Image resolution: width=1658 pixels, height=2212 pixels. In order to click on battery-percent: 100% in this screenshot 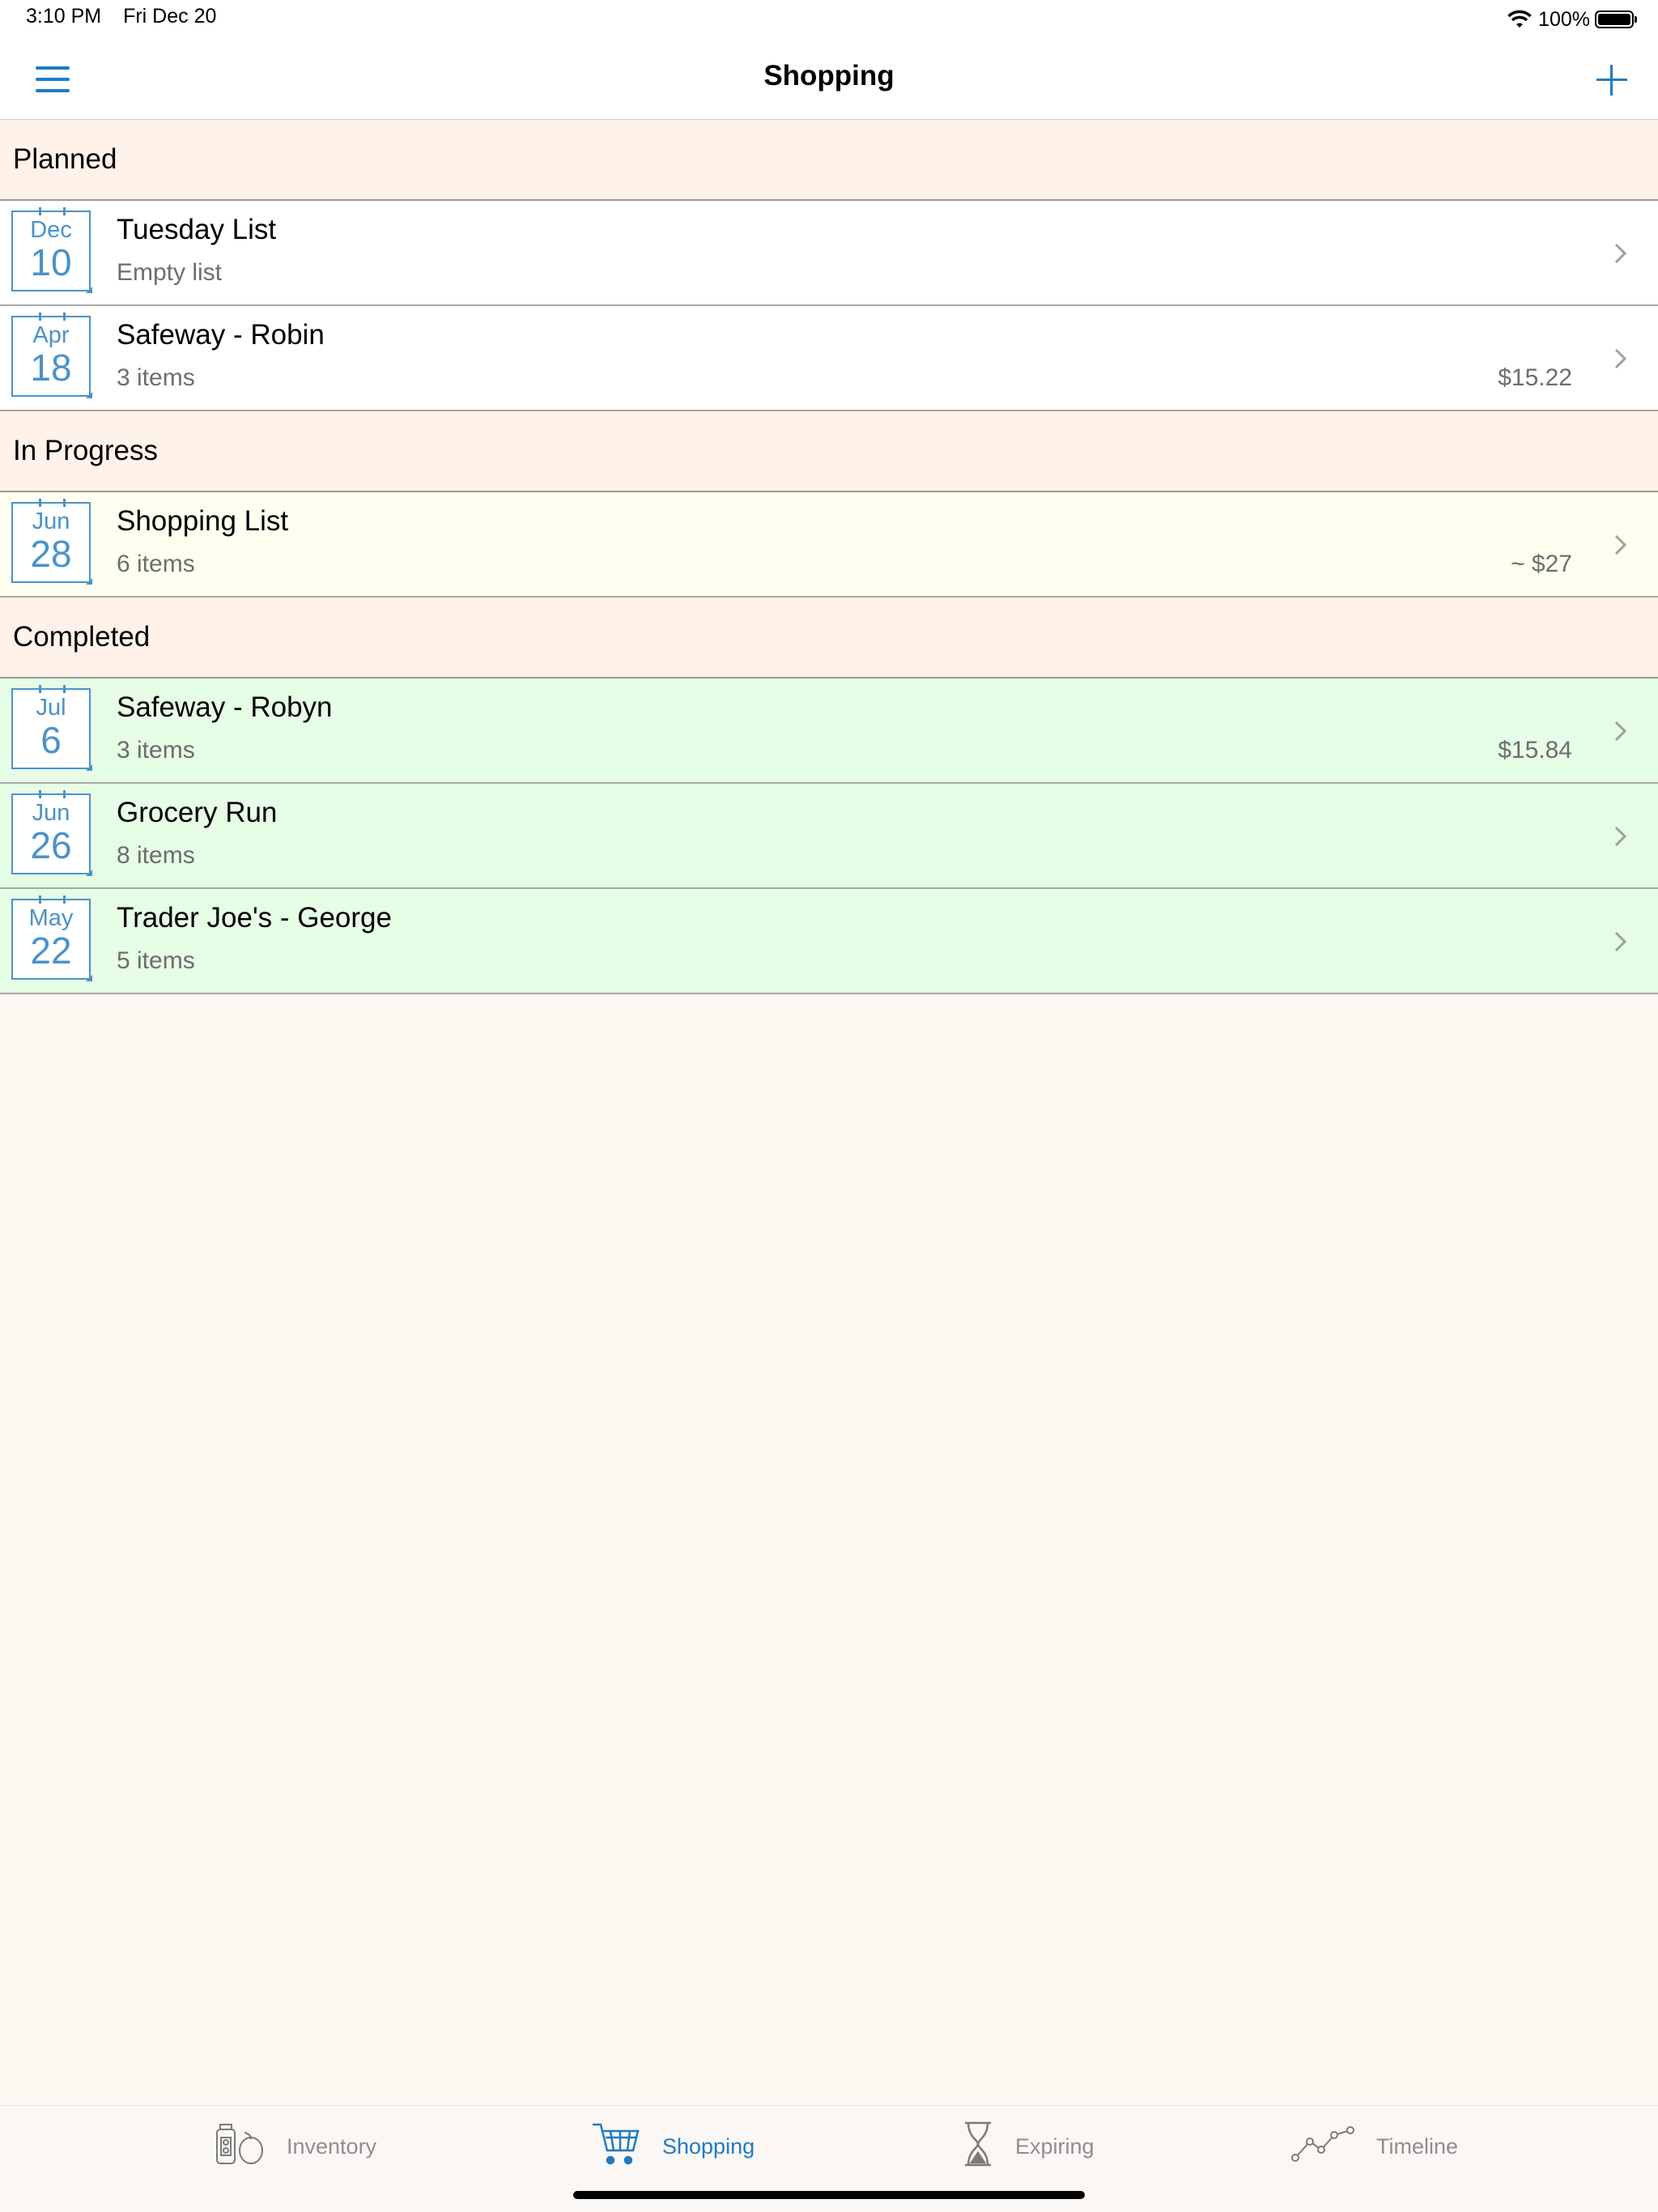, I will do `click(1564, 19)`.